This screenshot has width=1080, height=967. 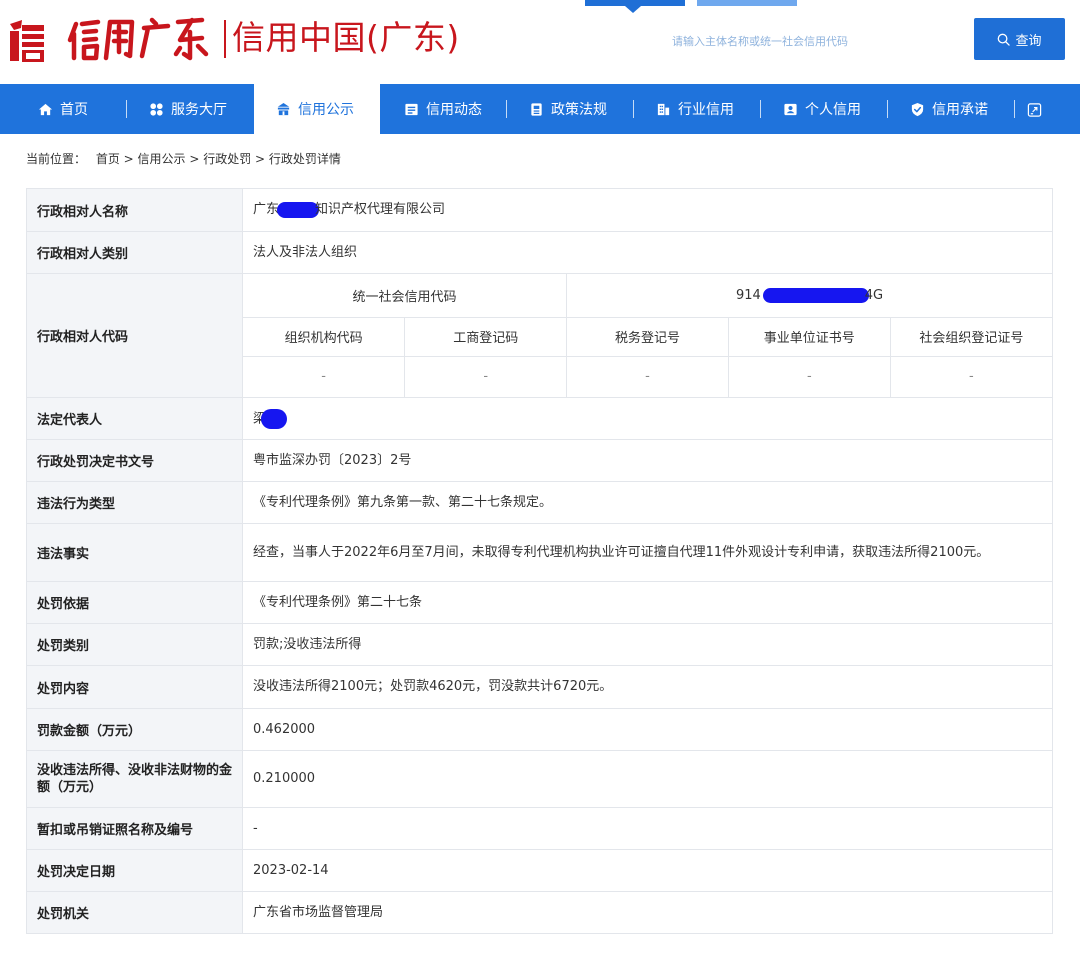 What do you see at coordinates (647, 870) in the screenshot?
I see `row-value: 2023-02-14` at bounding box center [647, 870].